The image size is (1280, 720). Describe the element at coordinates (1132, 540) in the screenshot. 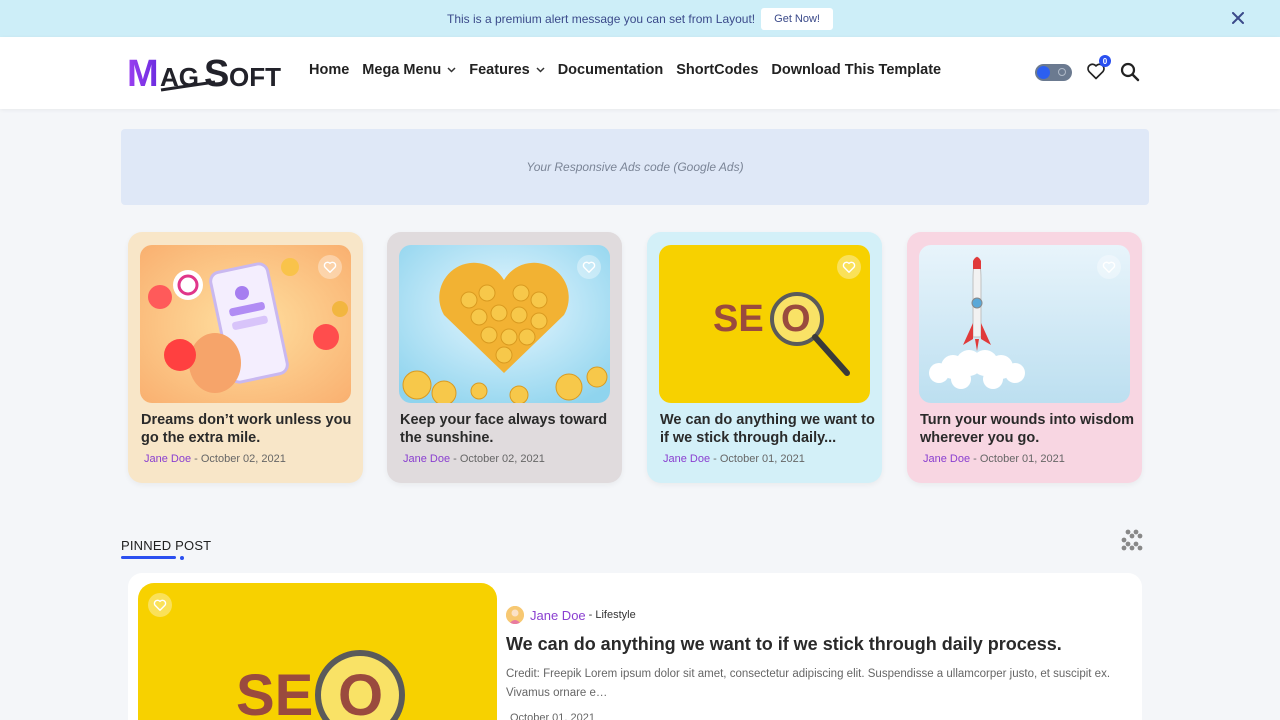

I see `dots-grid-icon` at that location.